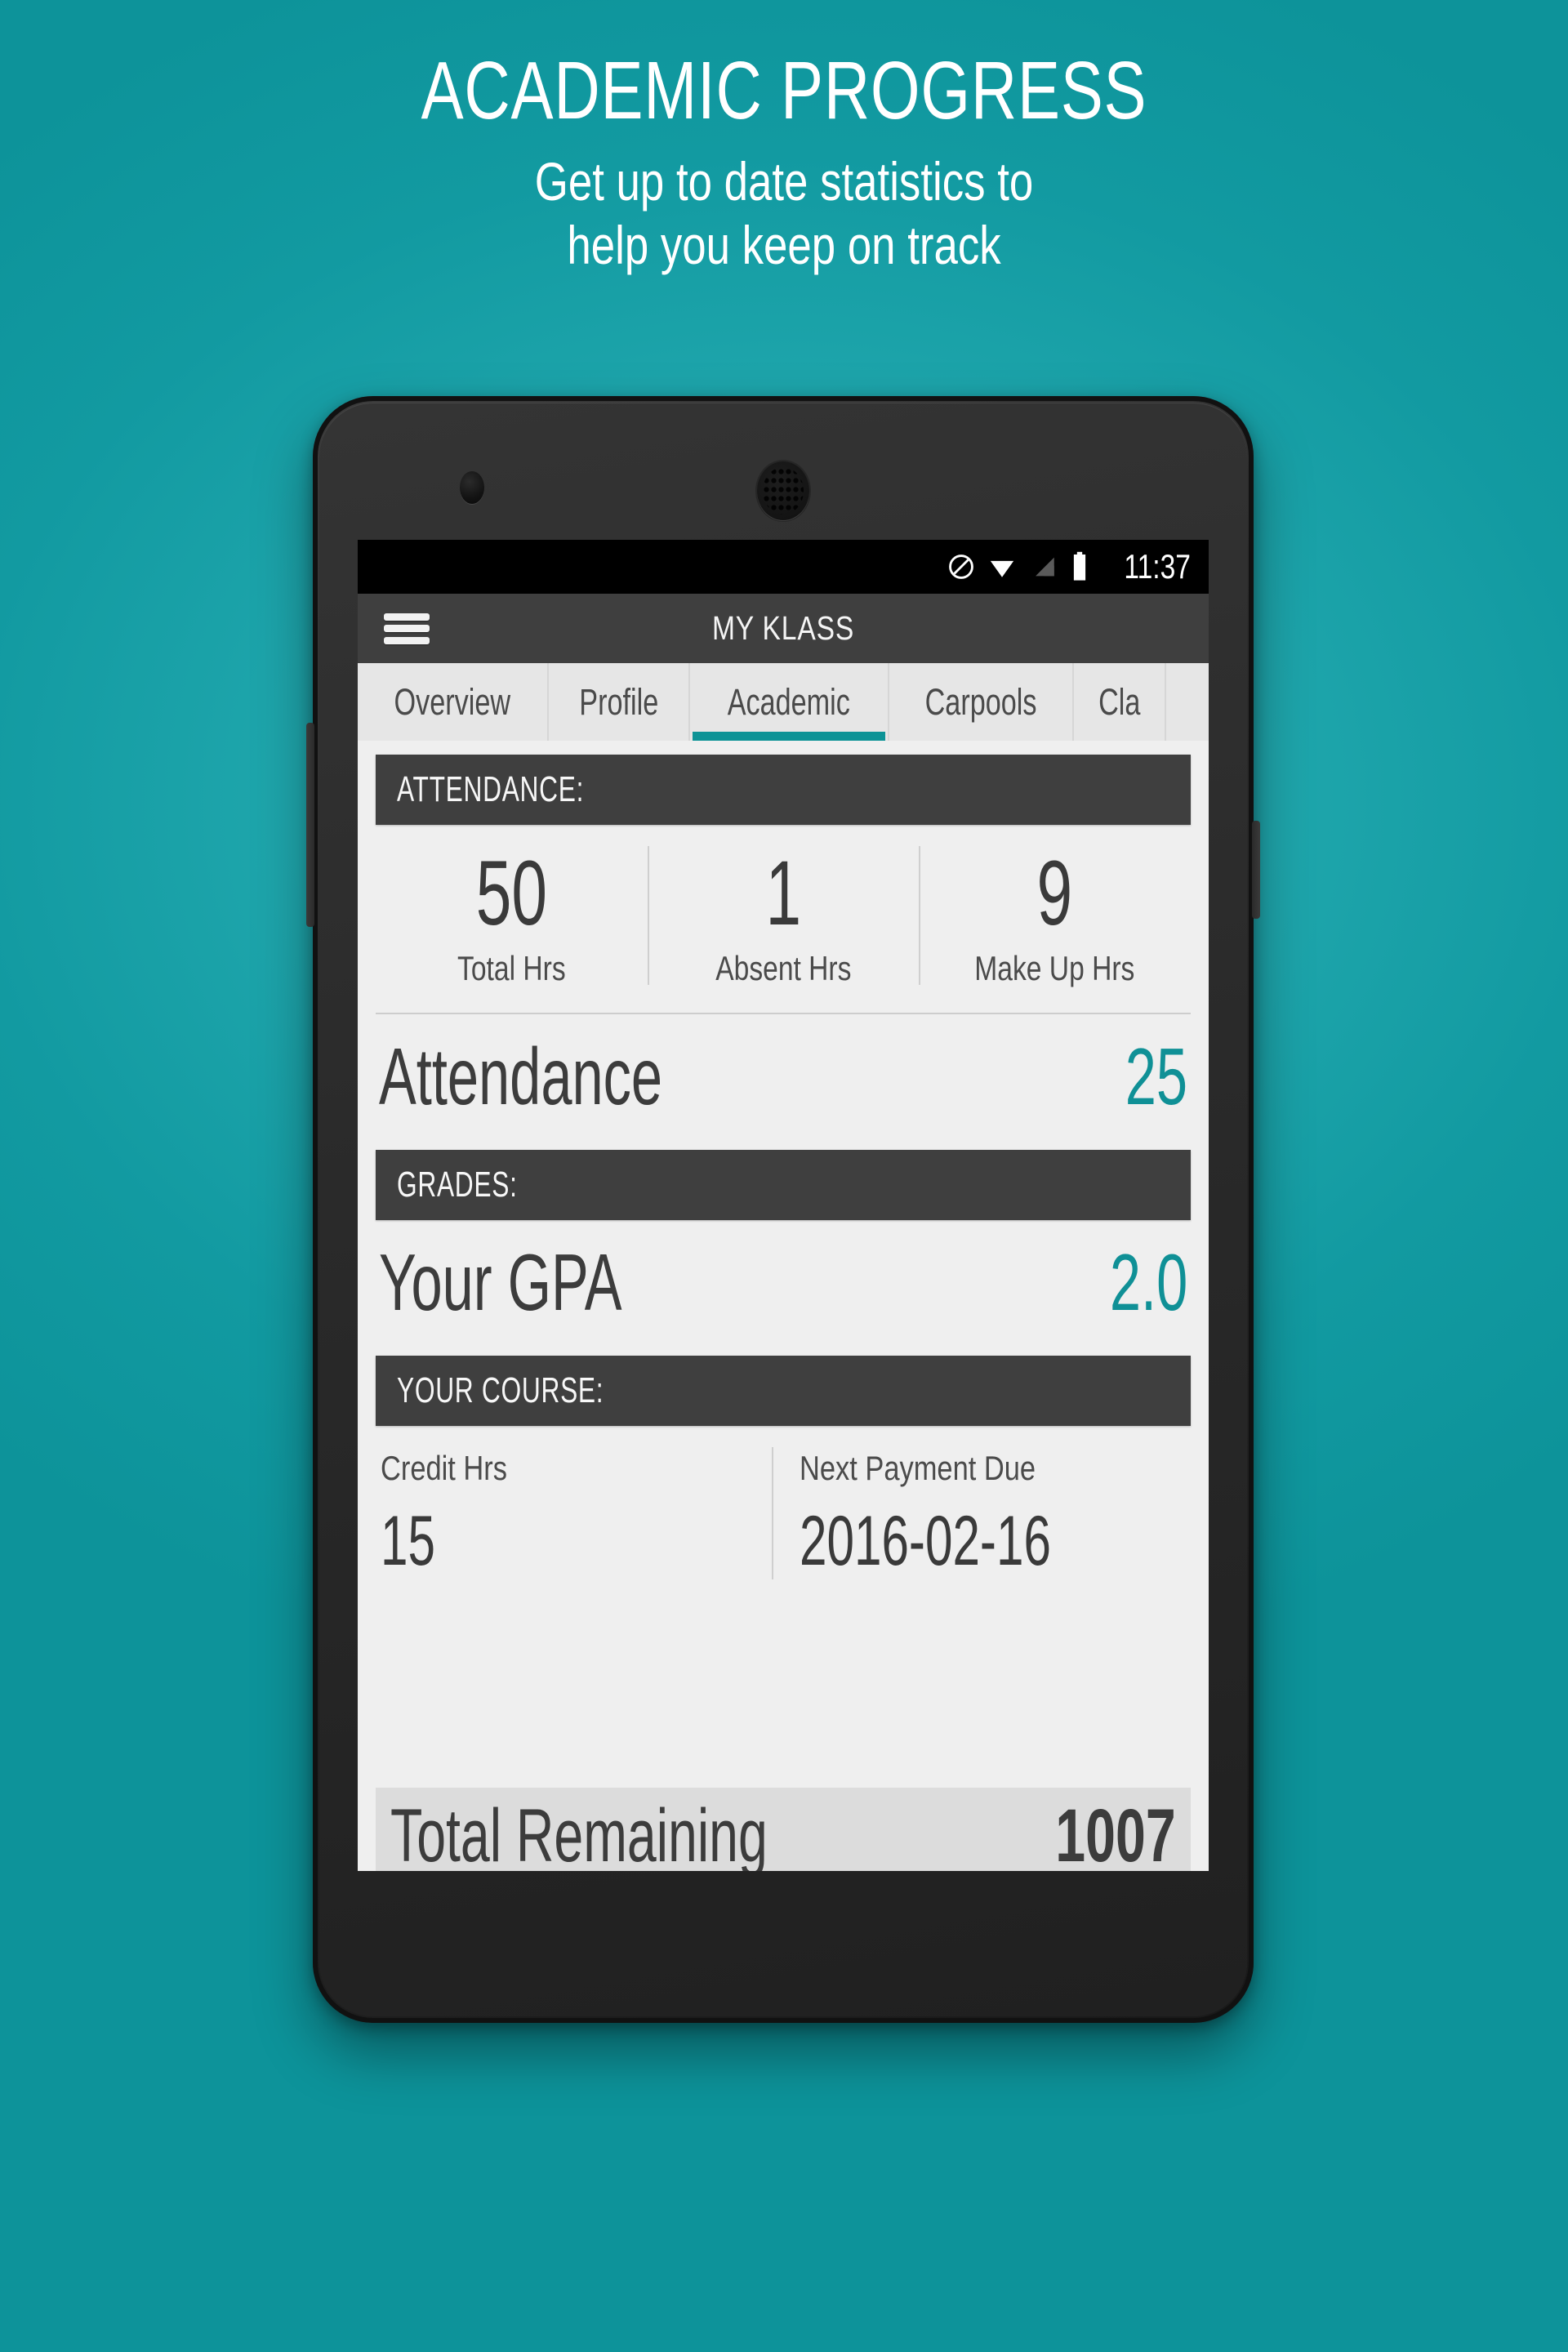  Describe the element at coordinates (511, 968) in the screenshot. I see `stat-label: Total Hrs` at that location.